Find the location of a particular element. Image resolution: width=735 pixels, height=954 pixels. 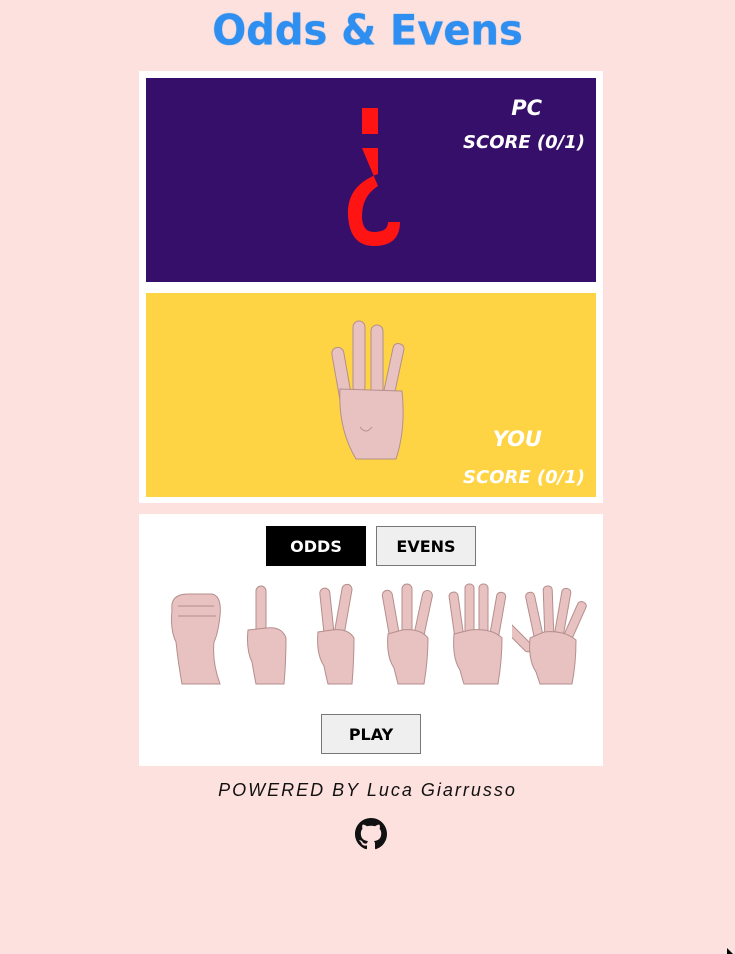

cursor-icon is located at coordinates (730, 951).